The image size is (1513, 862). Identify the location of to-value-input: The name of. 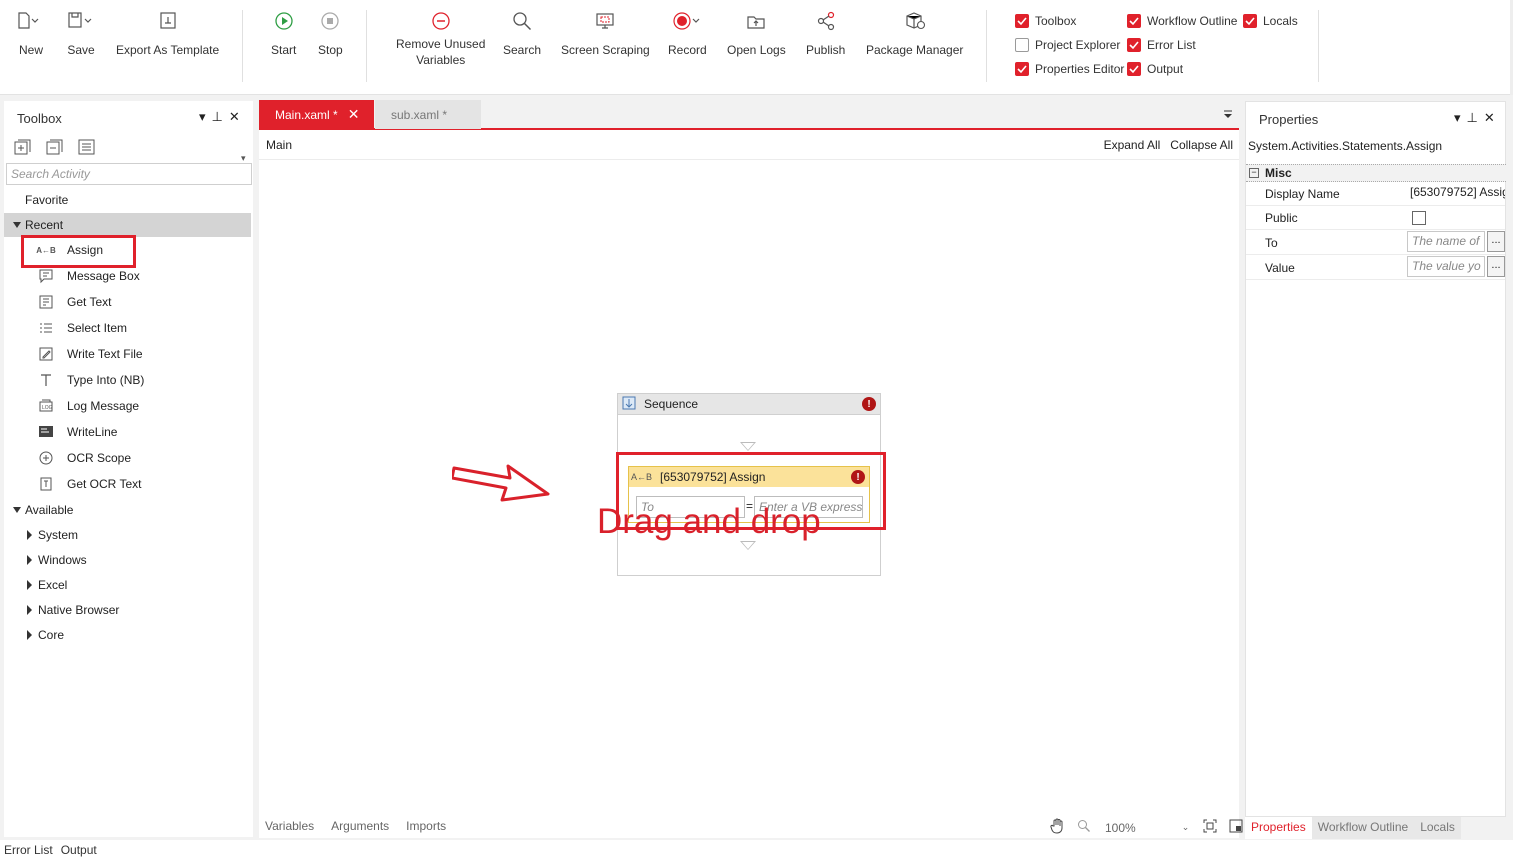
(1446, 241).